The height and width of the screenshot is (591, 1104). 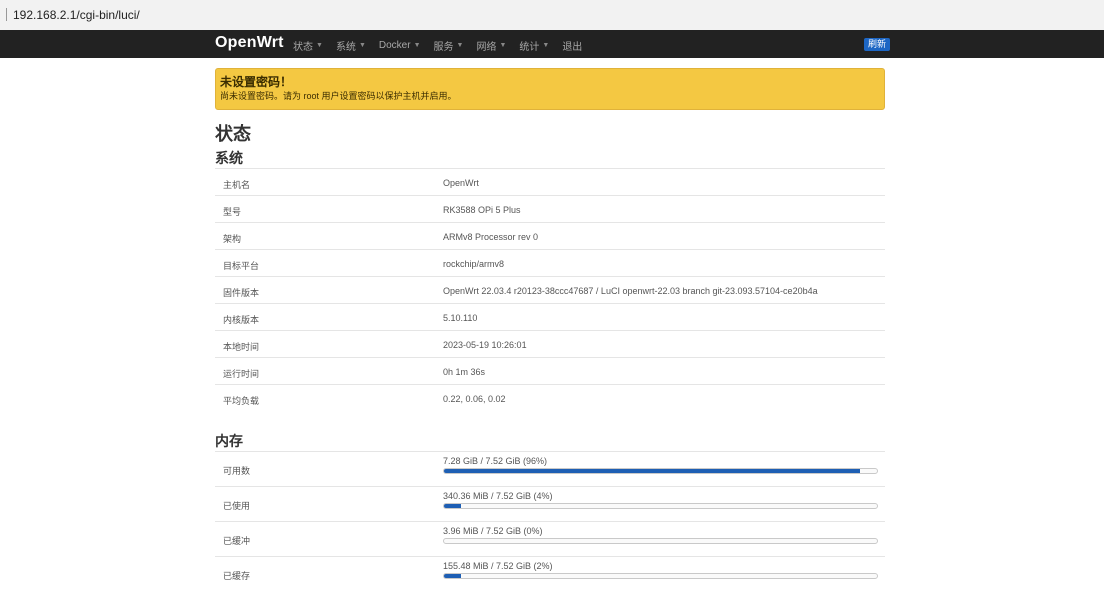 I want to click on table-row: 运行时间 0h 1m 36s, so click(x=550, y=370).